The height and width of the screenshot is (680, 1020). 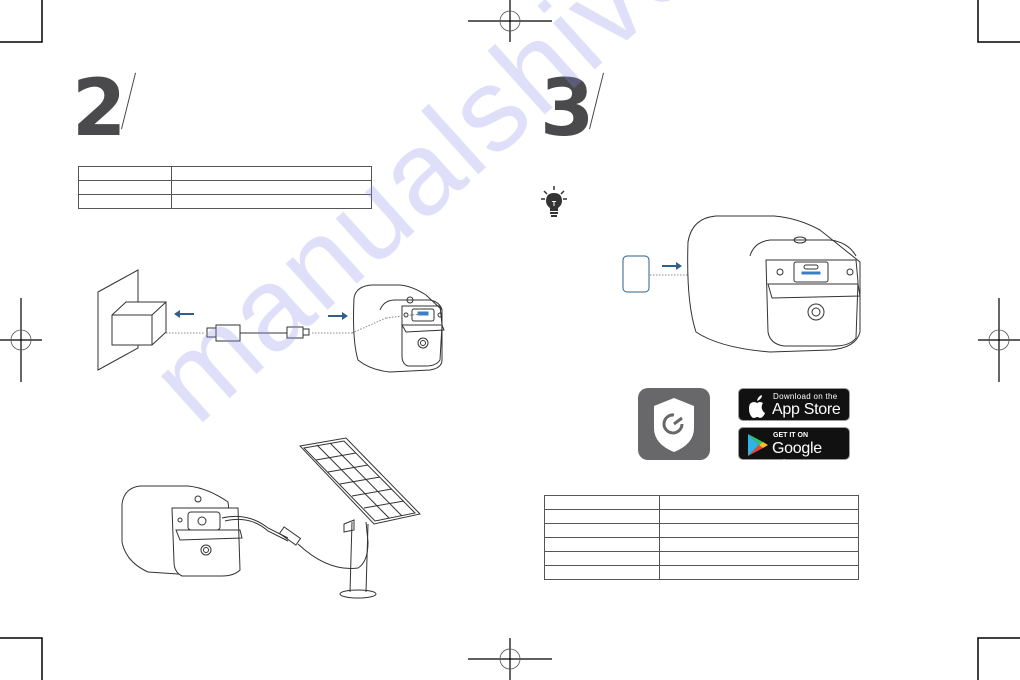 I want to click on step-number-3: 3, so click(x=567, y=109).